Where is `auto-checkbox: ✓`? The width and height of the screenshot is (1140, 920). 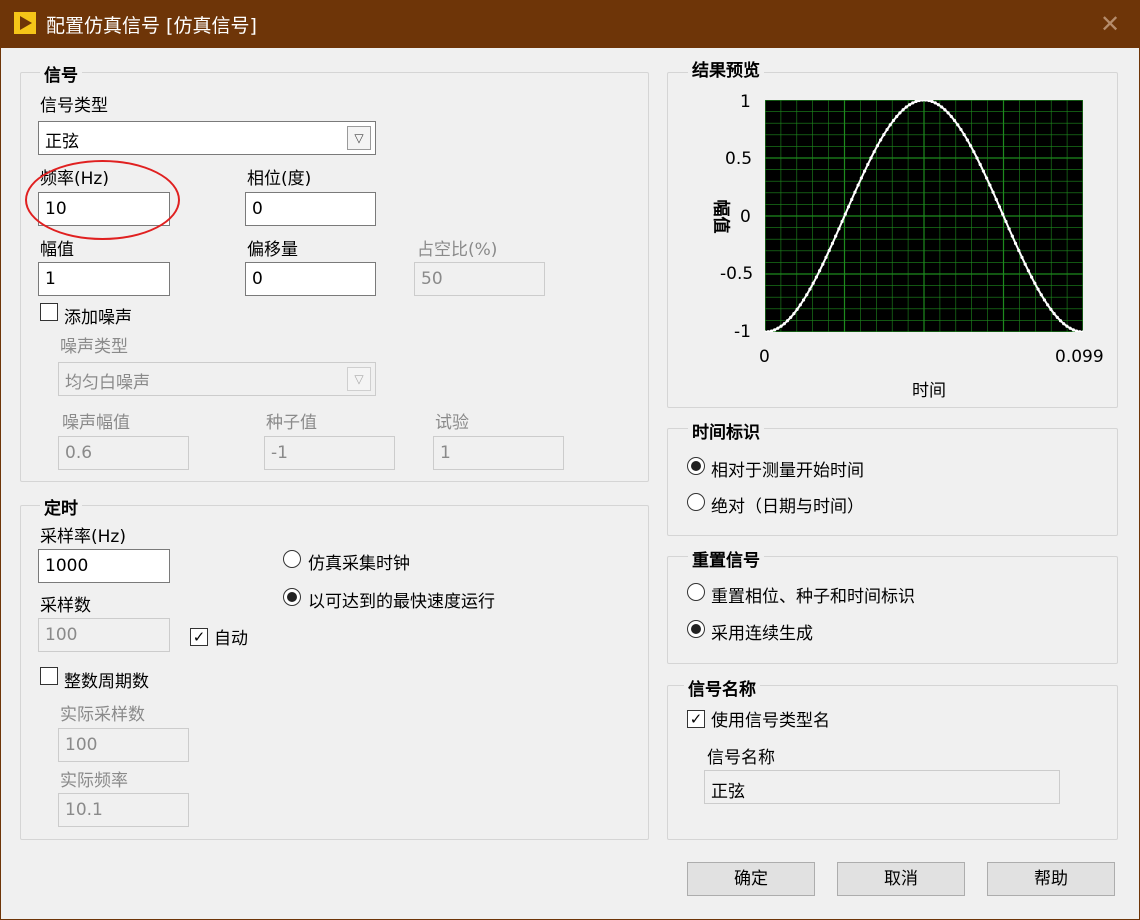
auto-checkbox: ✓ is located at coordinates (199, 637).